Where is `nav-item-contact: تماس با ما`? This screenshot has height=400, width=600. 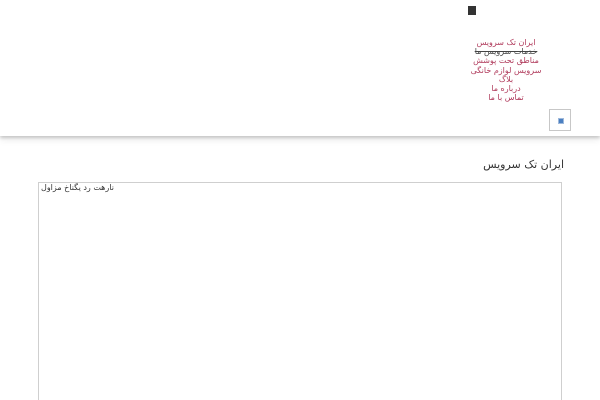 nav-item-contact: تماس با ما is located at coordinates (506, 97).